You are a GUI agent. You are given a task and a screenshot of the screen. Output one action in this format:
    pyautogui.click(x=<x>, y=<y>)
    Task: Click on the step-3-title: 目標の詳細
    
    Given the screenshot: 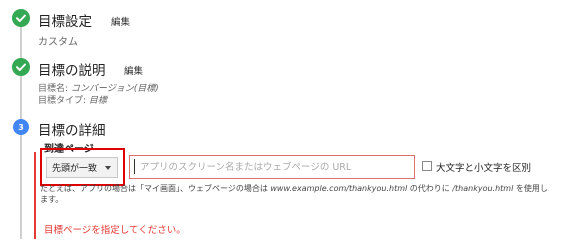 What is the action you would take?
    pyautogui.click(x=72, y=131)
    